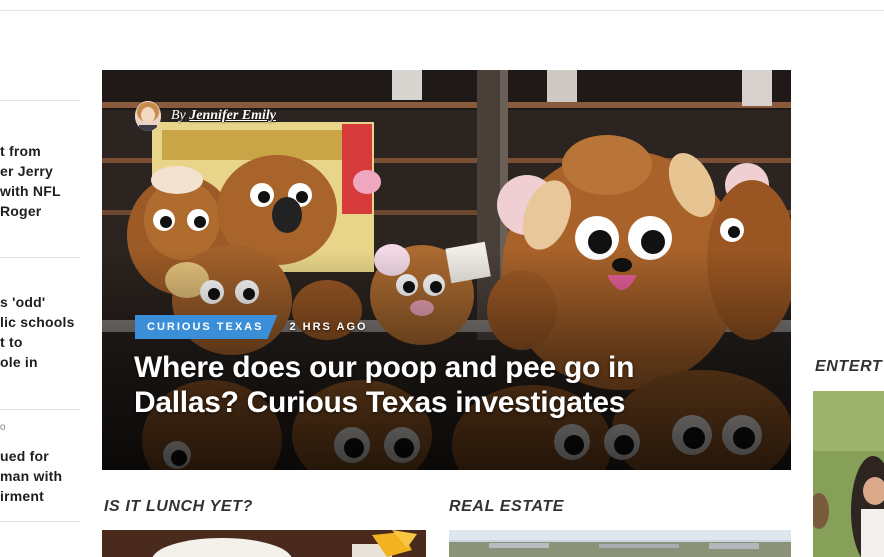 The width and height of the screenshot is (884, 557). I want to click on author-avatar, so click(148, 116).